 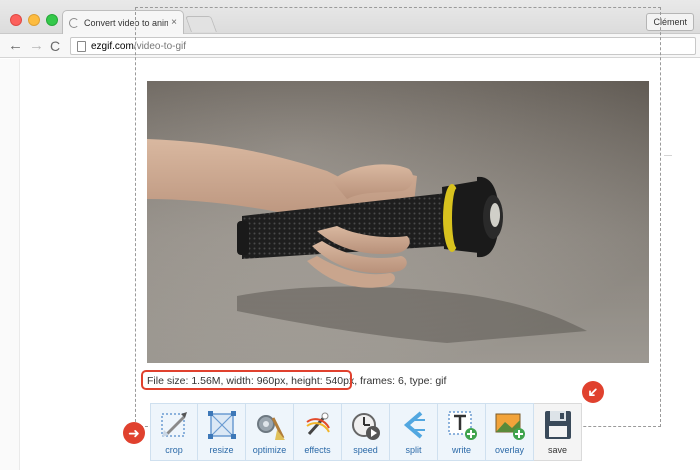 I want to click on optimize-button: optimize, so click(x=270, y=432).